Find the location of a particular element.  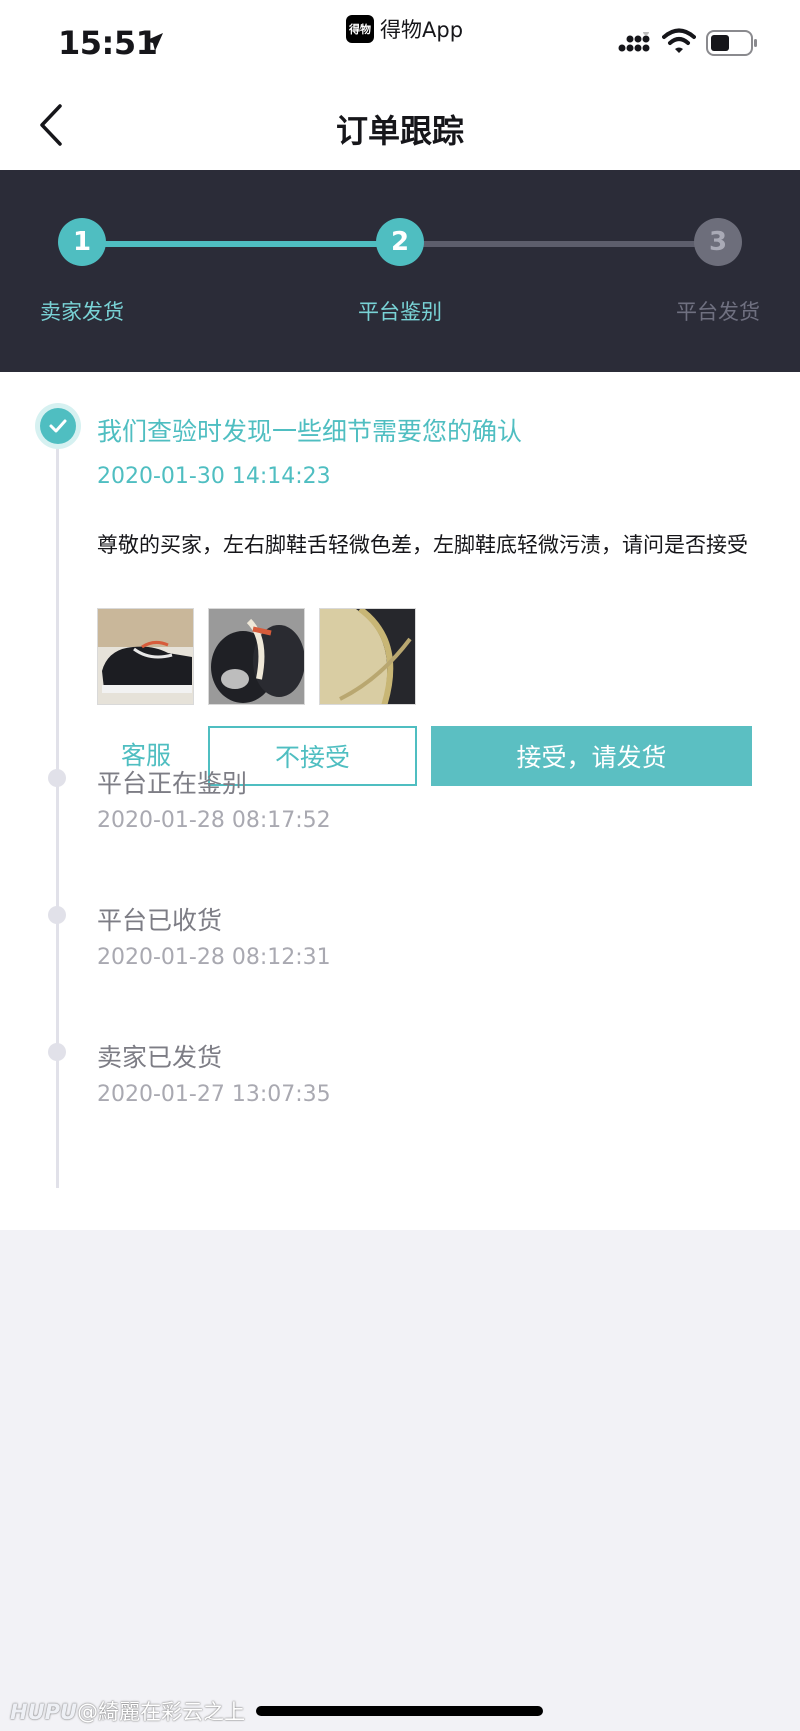

current-event-title: 我们查验时发现一些细节需要您的确认 is located at coordinates (310, 431).